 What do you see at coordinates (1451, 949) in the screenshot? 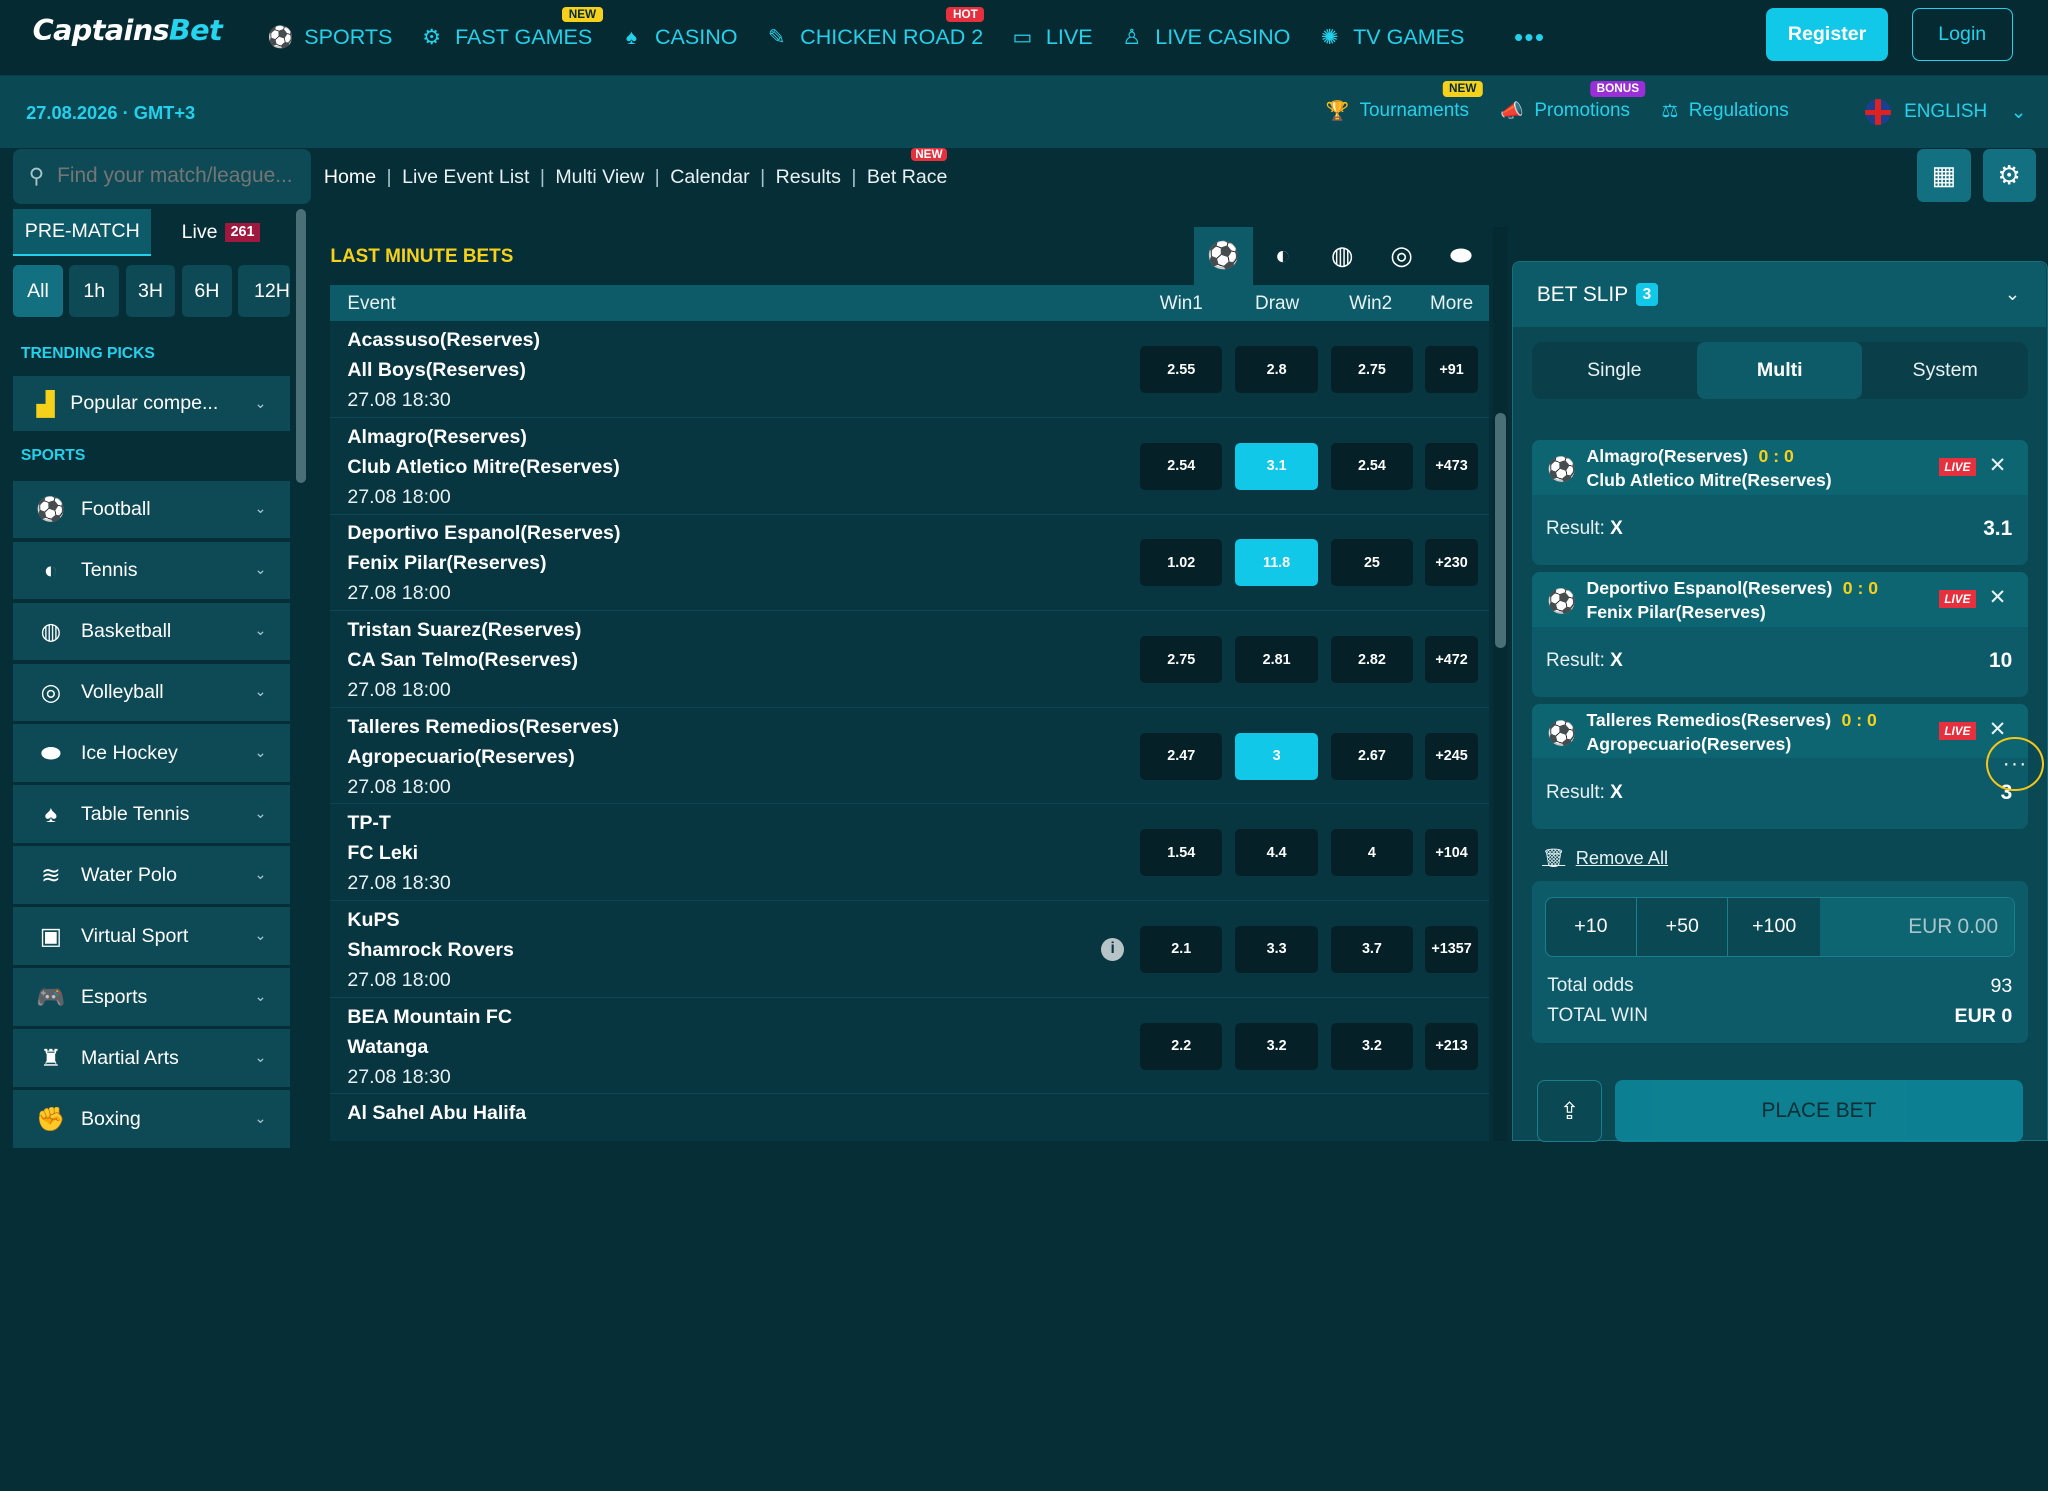
I see `more-markets-button: +1357` at bounding box center [1451, 949].